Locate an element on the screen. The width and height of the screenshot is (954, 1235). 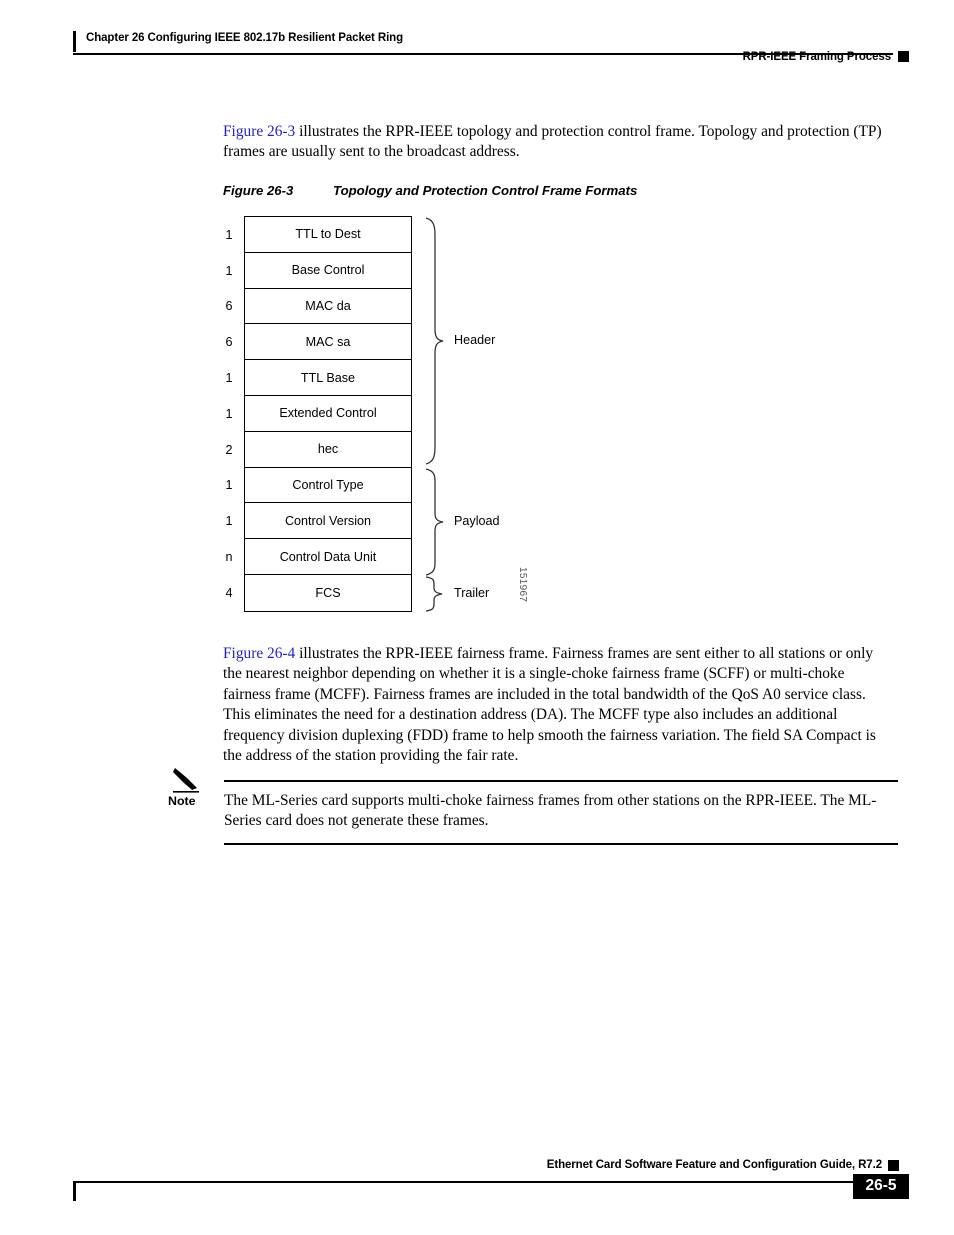
frame-field-row: 1 Control Version is located at coordinates (318, 521).